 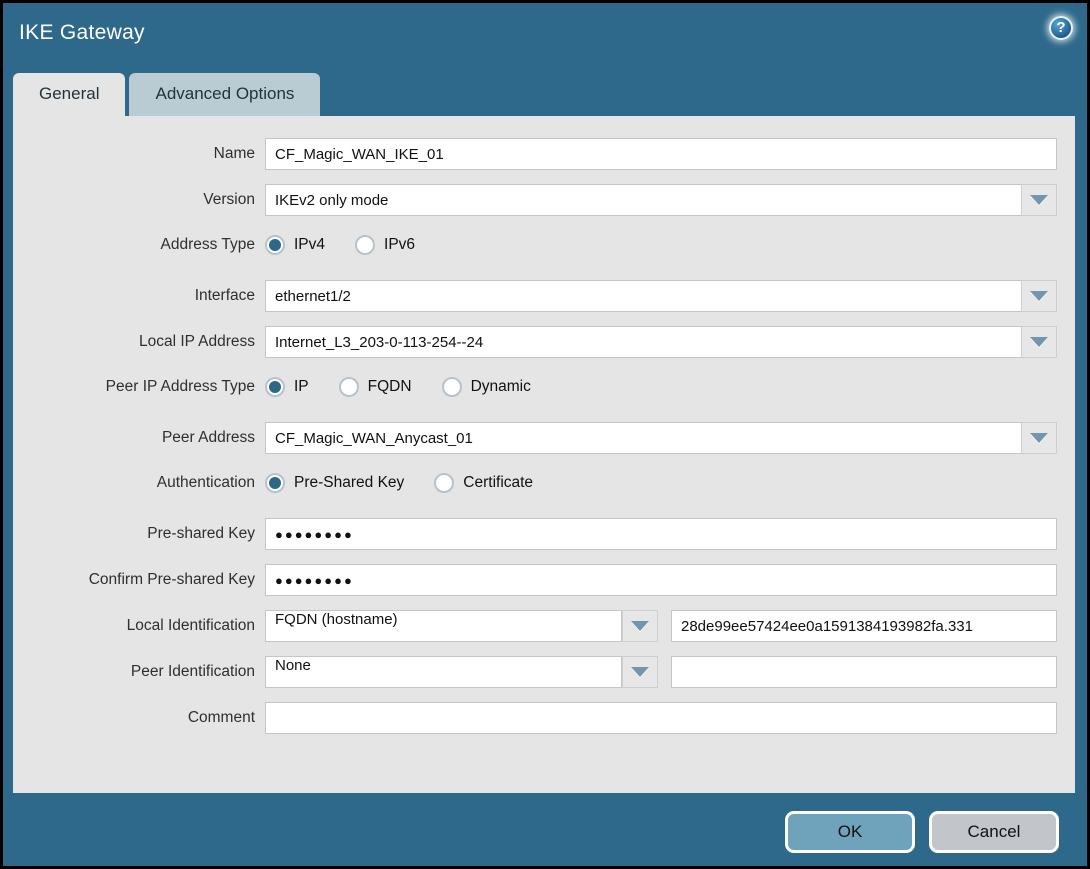 I want to click on cancel-button: Cancel, so click(x=994, y=831).